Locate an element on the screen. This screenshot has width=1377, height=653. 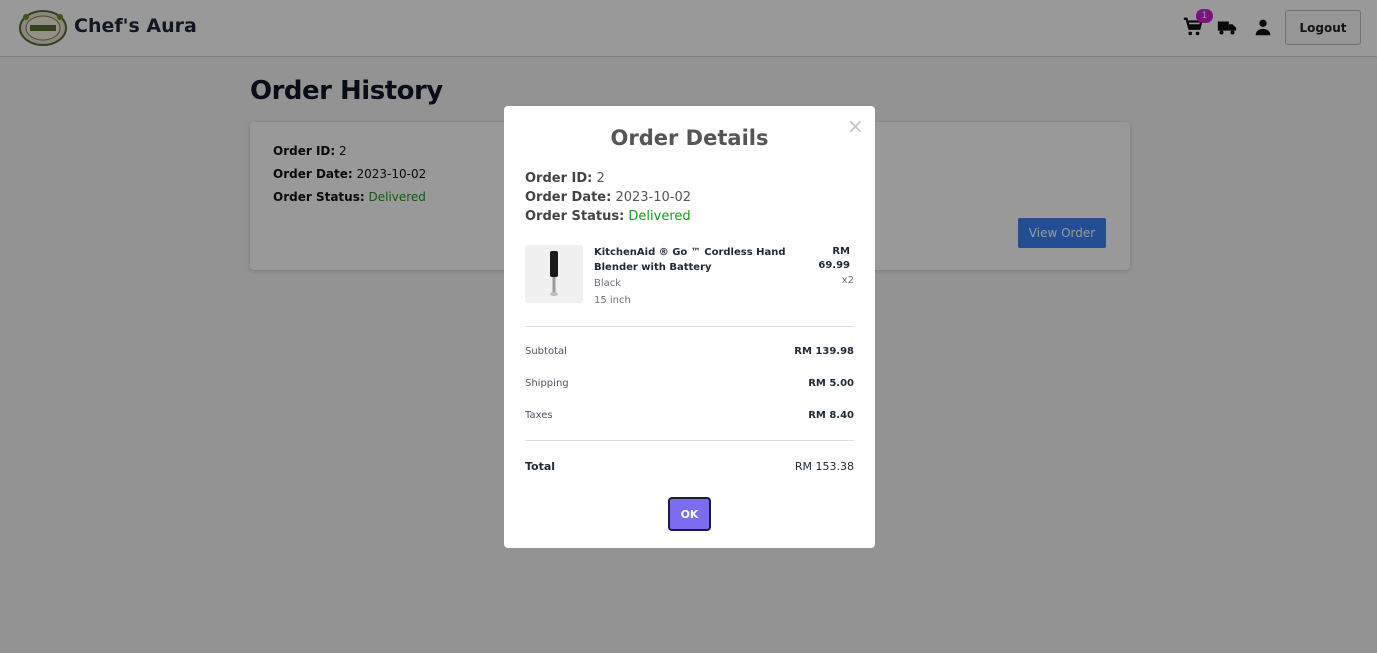
modal-title: Order Details is located at coordinates (689, 138).